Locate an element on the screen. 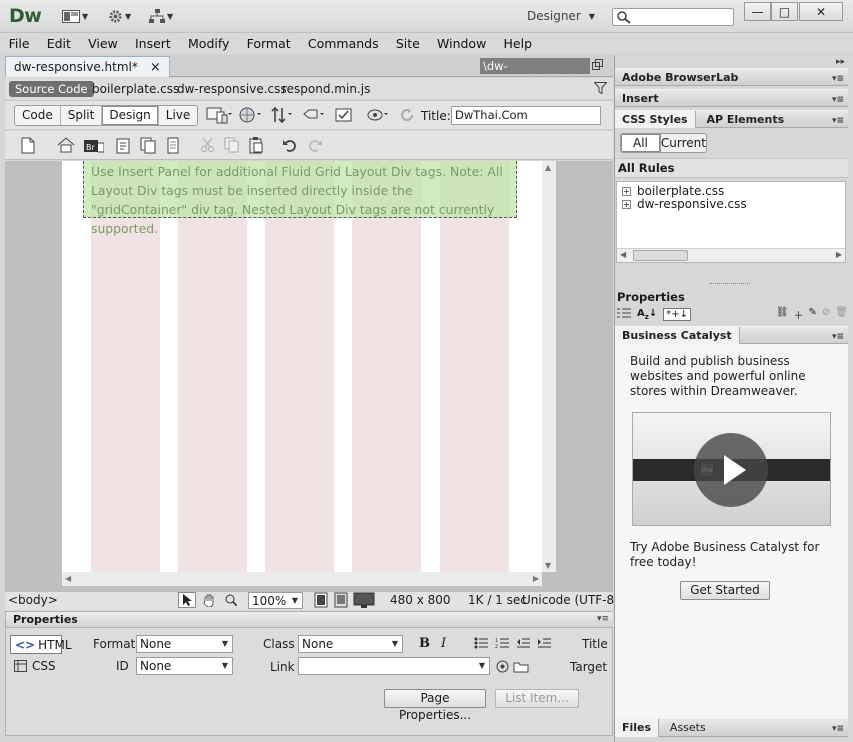  edit-page-icon is located at coordinates (124, 145).